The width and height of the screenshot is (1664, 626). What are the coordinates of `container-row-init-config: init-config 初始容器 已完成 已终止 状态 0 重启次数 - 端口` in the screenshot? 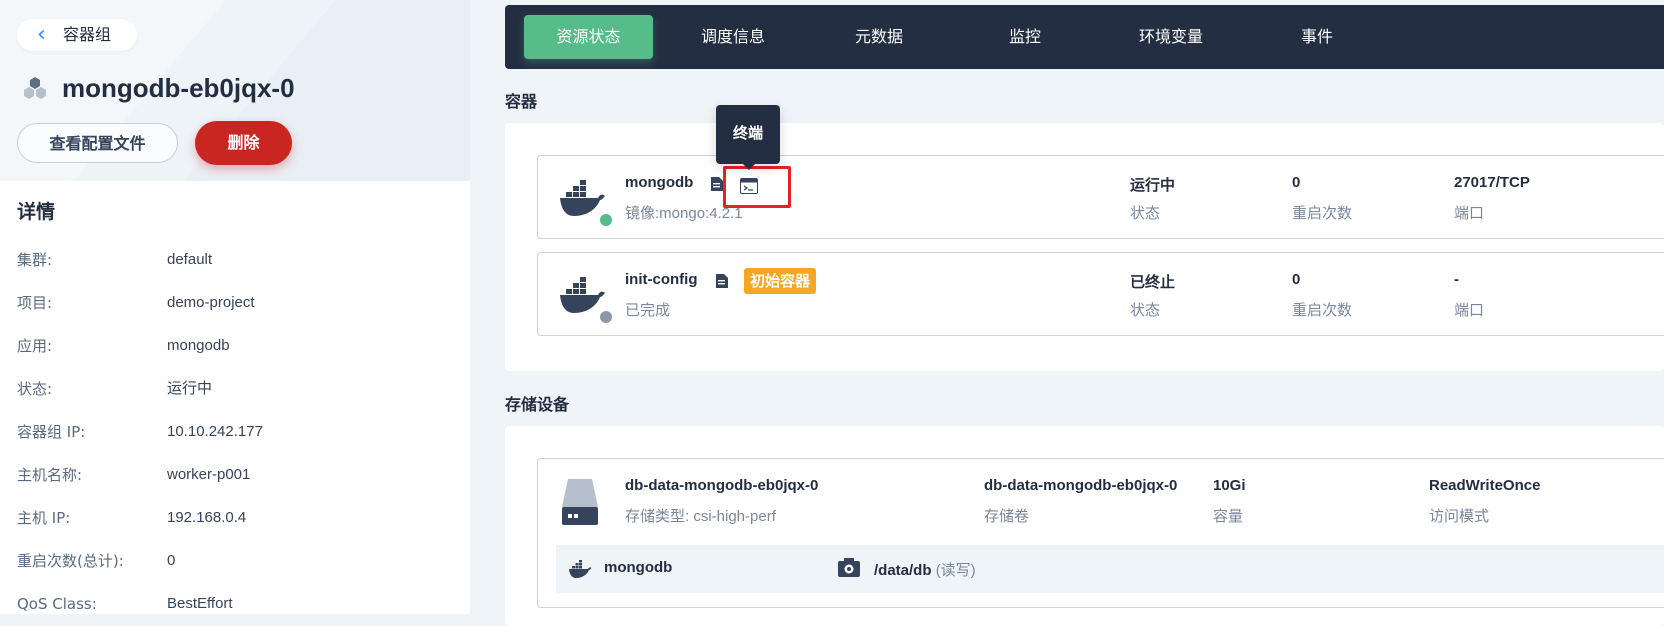 It's located at (1100, 294).